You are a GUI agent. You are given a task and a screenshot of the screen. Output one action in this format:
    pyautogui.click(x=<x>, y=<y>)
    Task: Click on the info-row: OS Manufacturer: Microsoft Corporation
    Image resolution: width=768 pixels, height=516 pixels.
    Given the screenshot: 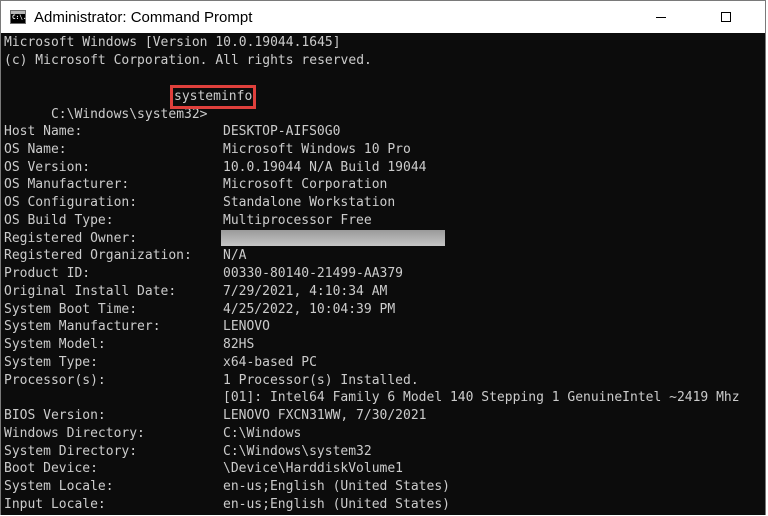 What is the action you would take?
    pyautogui.click(x=383, y=185)
    